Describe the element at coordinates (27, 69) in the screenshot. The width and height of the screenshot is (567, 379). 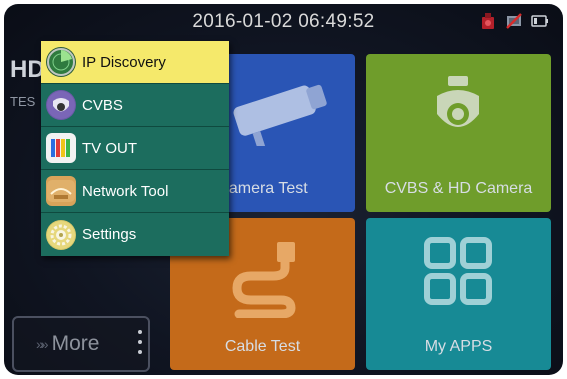
I see `page-title: HD` at that location.